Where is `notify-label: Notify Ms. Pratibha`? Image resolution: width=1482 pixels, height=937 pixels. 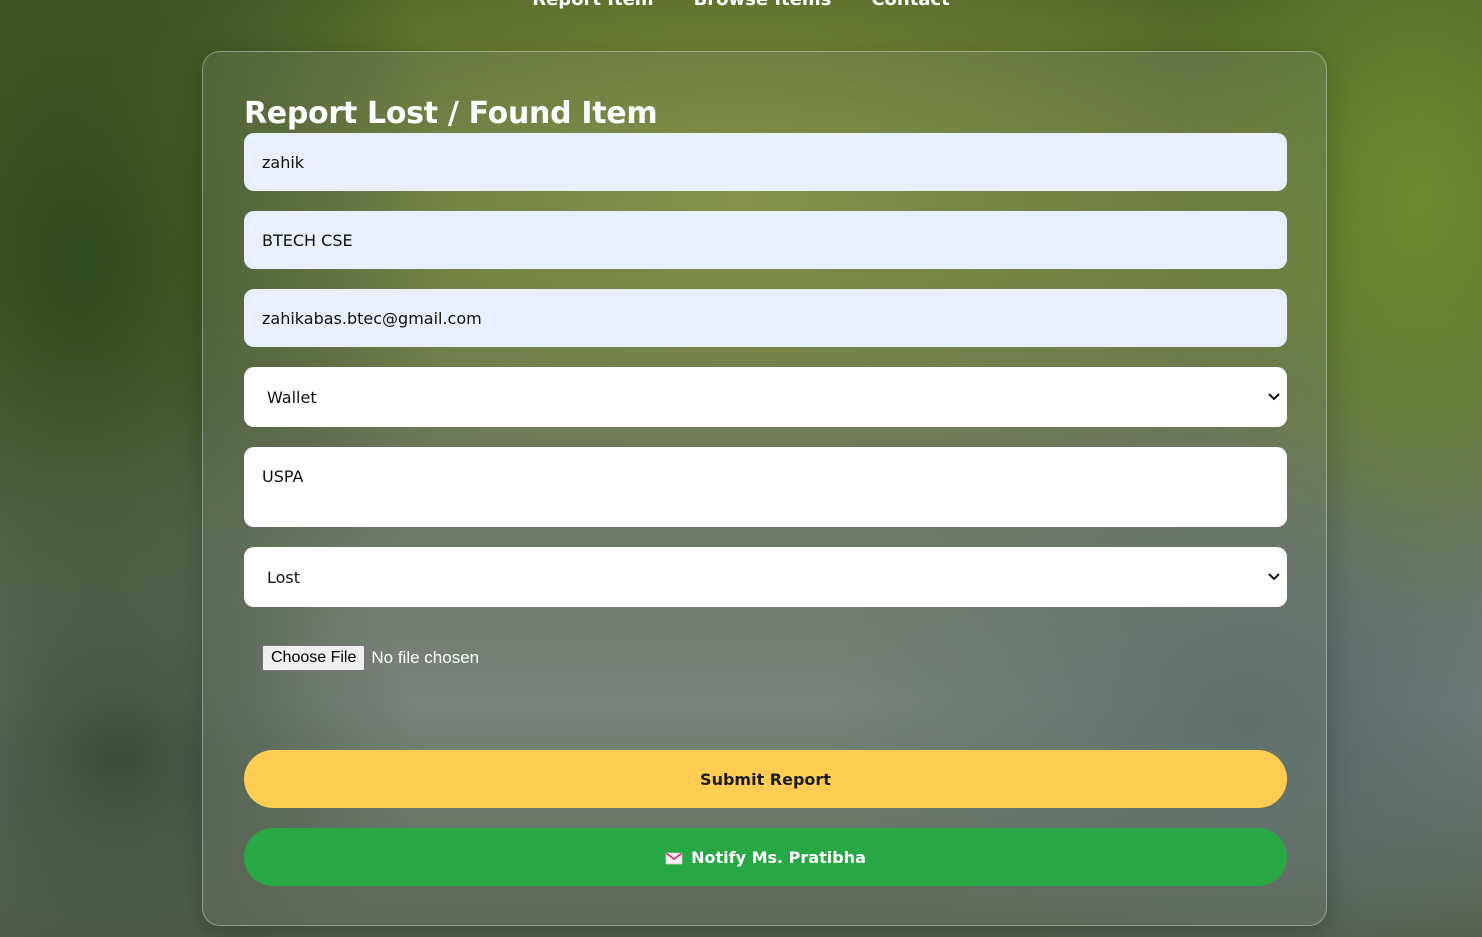
notify-label: Notify Ms. Pratibha is located at coordinates (778, 857).